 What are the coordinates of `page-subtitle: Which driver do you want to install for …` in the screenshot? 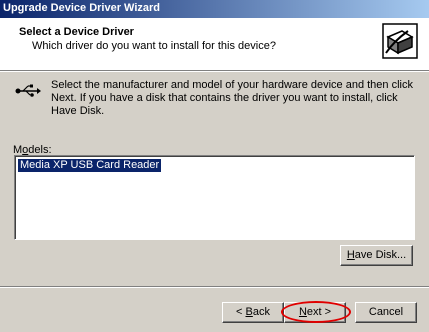 It's located at (154, 46).